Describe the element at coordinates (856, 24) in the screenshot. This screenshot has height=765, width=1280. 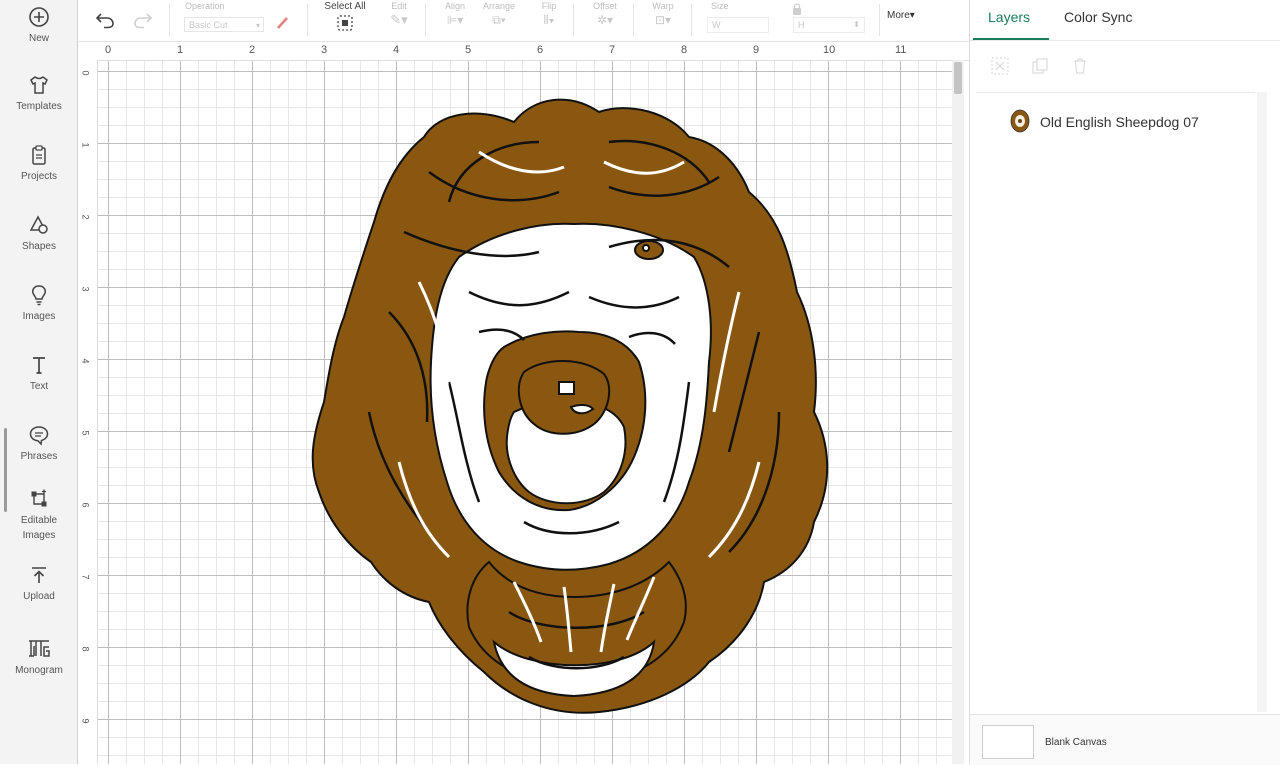
I see `stepper-icon: ⬍` at that location.